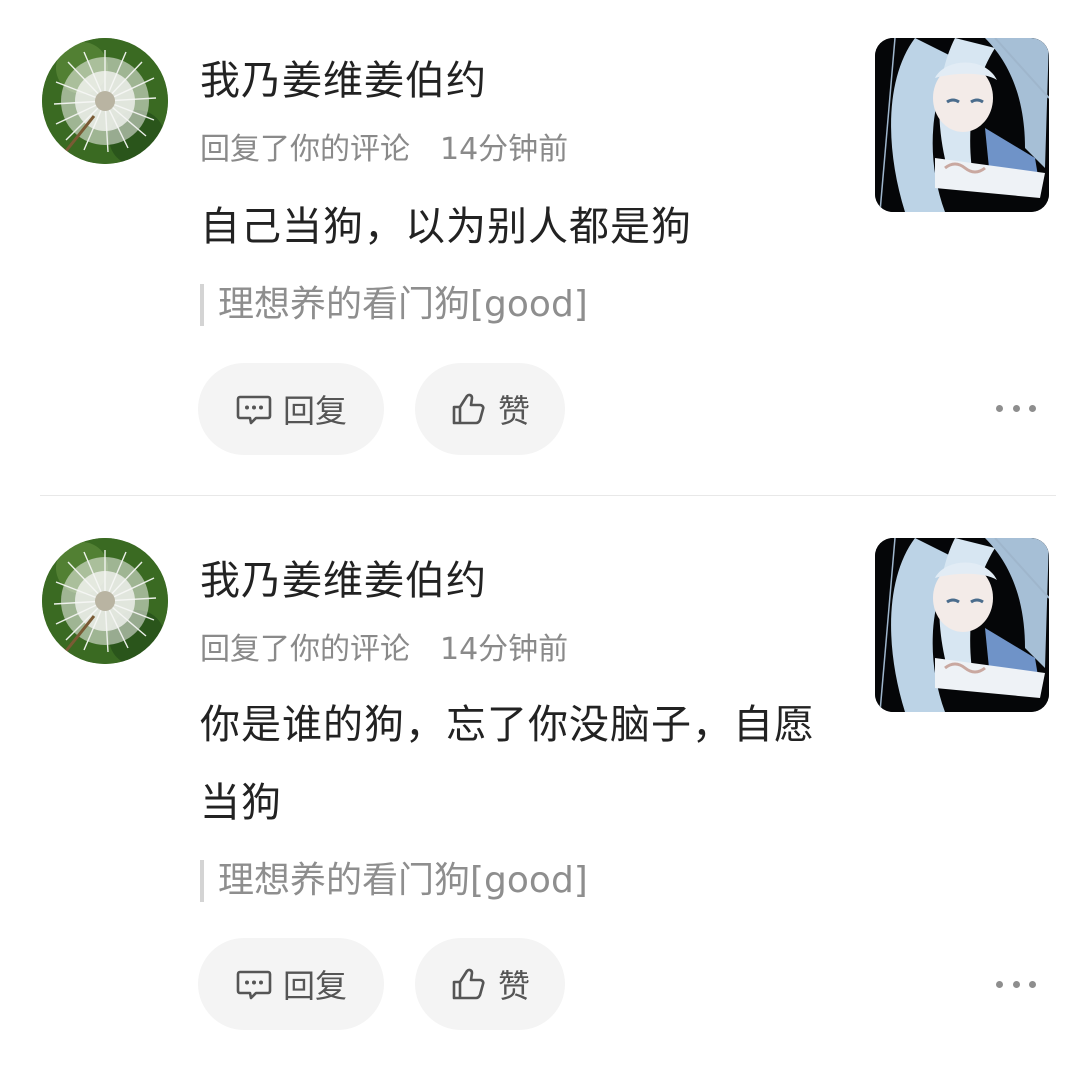  What do you see at coordinates (446, 227) in the screenshot?
I see `comment-text: 自己当狗，以为别人都是狗` at bounding box center [446, 227].